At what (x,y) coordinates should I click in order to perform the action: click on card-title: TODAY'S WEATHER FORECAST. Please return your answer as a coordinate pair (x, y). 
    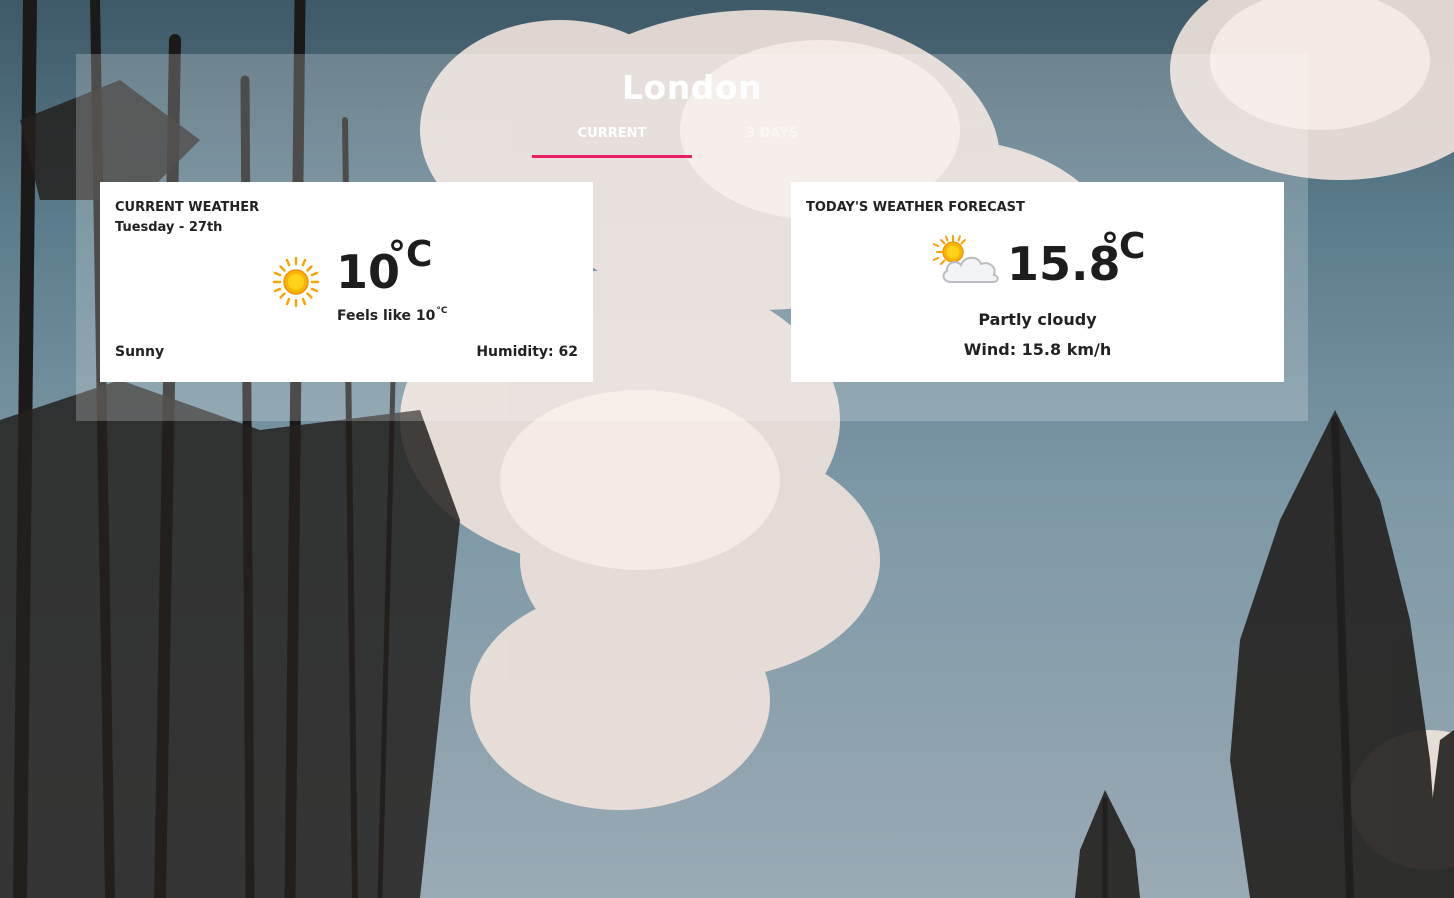
    Looking at the image, I should click on (915, 207).